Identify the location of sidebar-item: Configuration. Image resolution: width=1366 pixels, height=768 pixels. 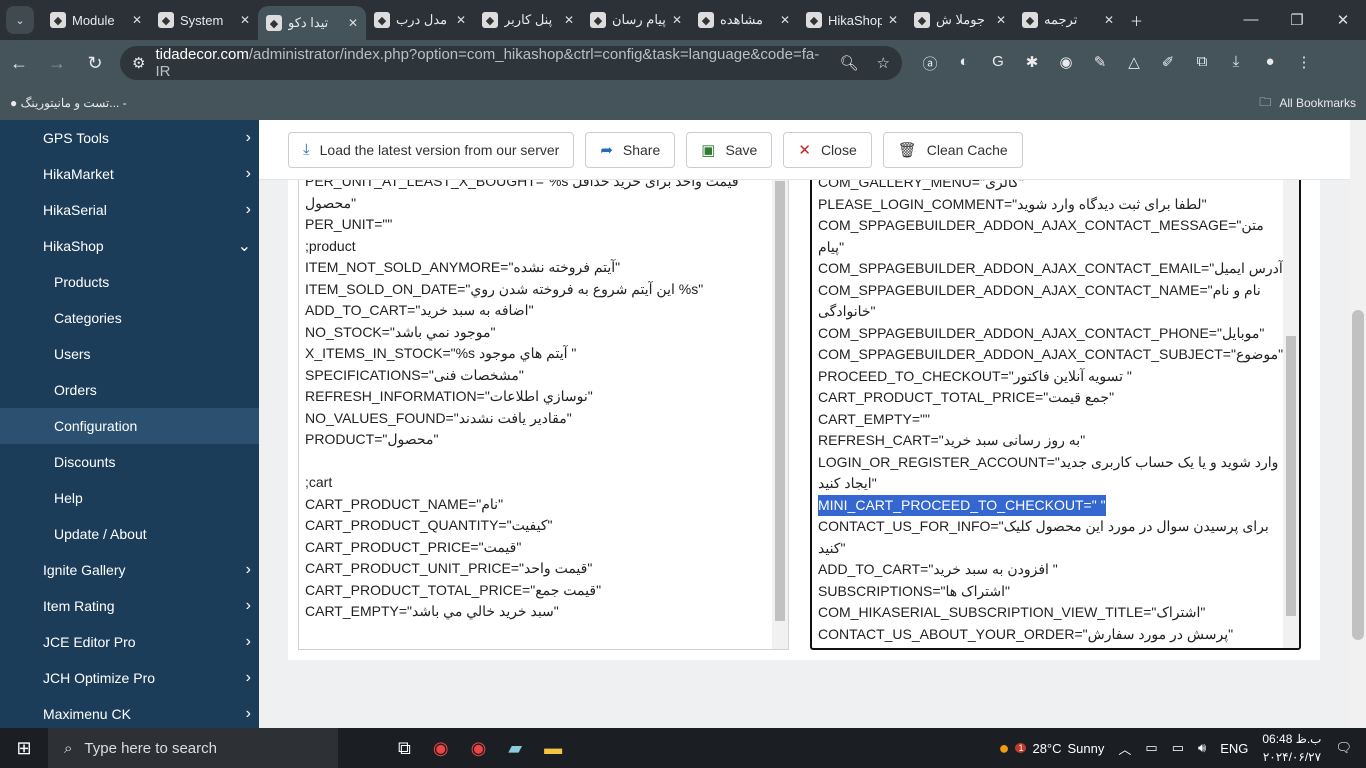
(129, 426).